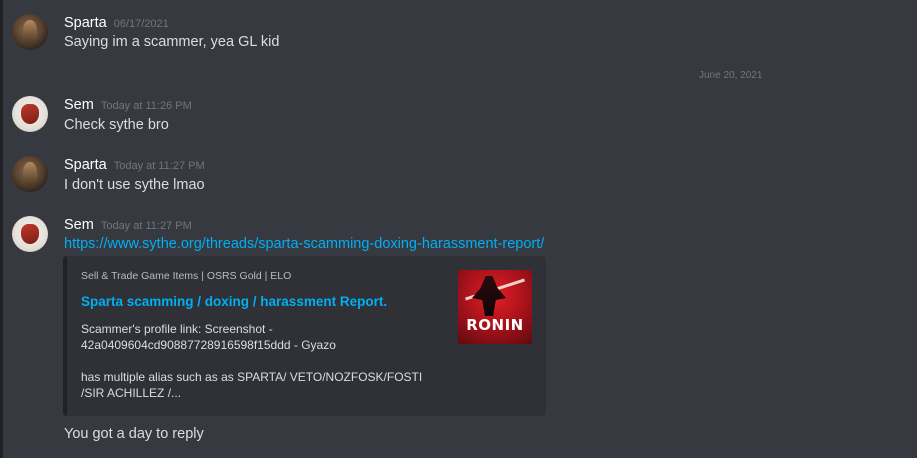 The image size is (917, 458). I want to click on message-header: Sparta 06/17/2021, so click(116, 23).